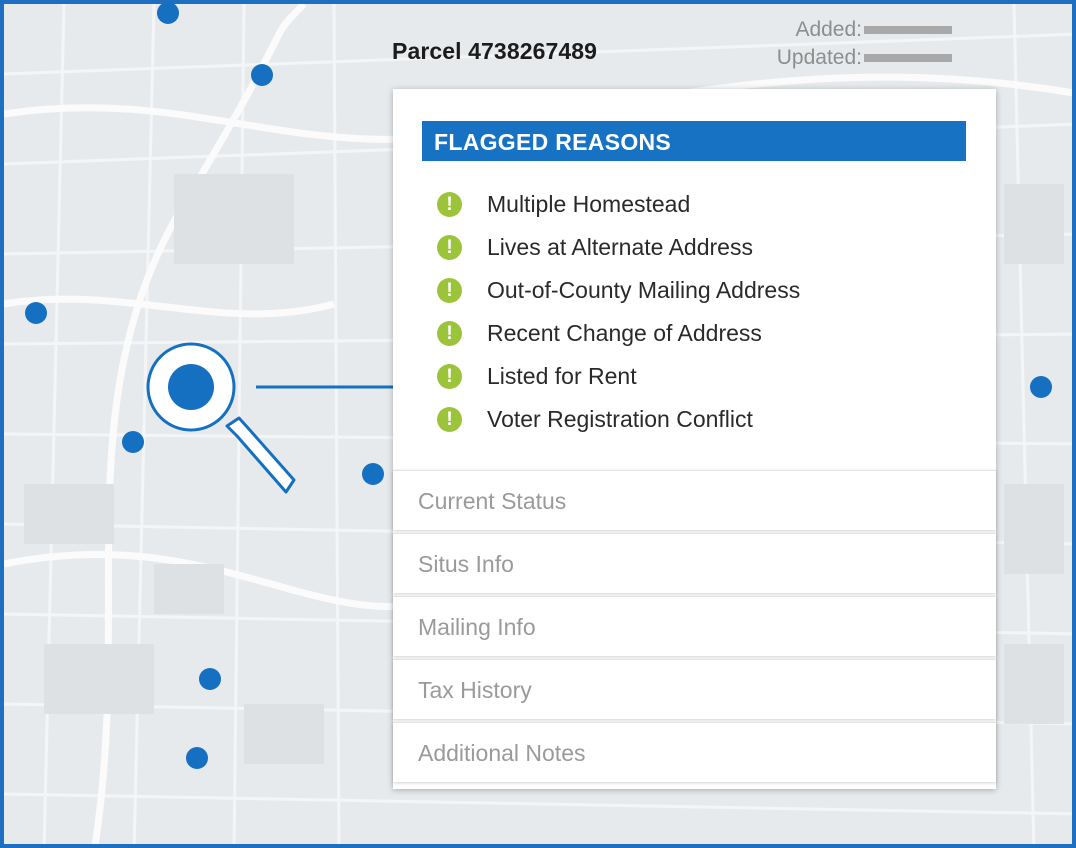 The image size is (1076, 848). Describe the element at coordinates (562, 376) in the screenshot. I see `flagged-reason-label: Listed for Rent` at that location.